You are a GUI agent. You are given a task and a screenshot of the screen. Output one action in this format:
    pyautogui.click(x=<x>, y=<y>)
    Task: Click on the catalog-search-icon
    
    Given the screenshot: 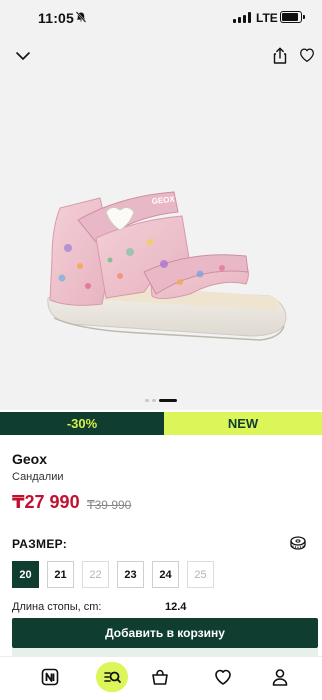 What is the action you would take?
    pyautogui.click(x=112, y=677)
    